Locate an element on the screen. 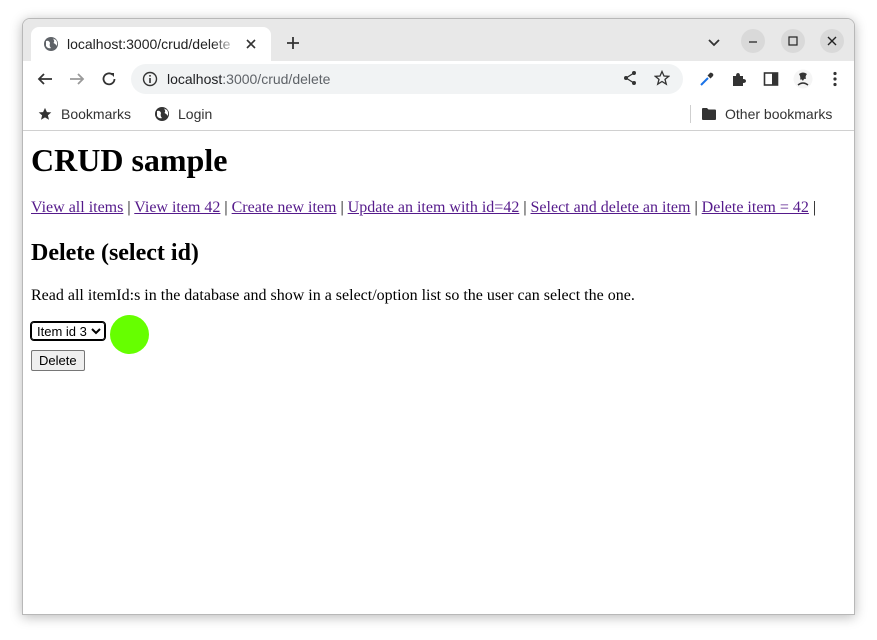 Image resolution: width=877 pixels, height=640 pixels. profile-avatar is located at coordinates (803, 79).